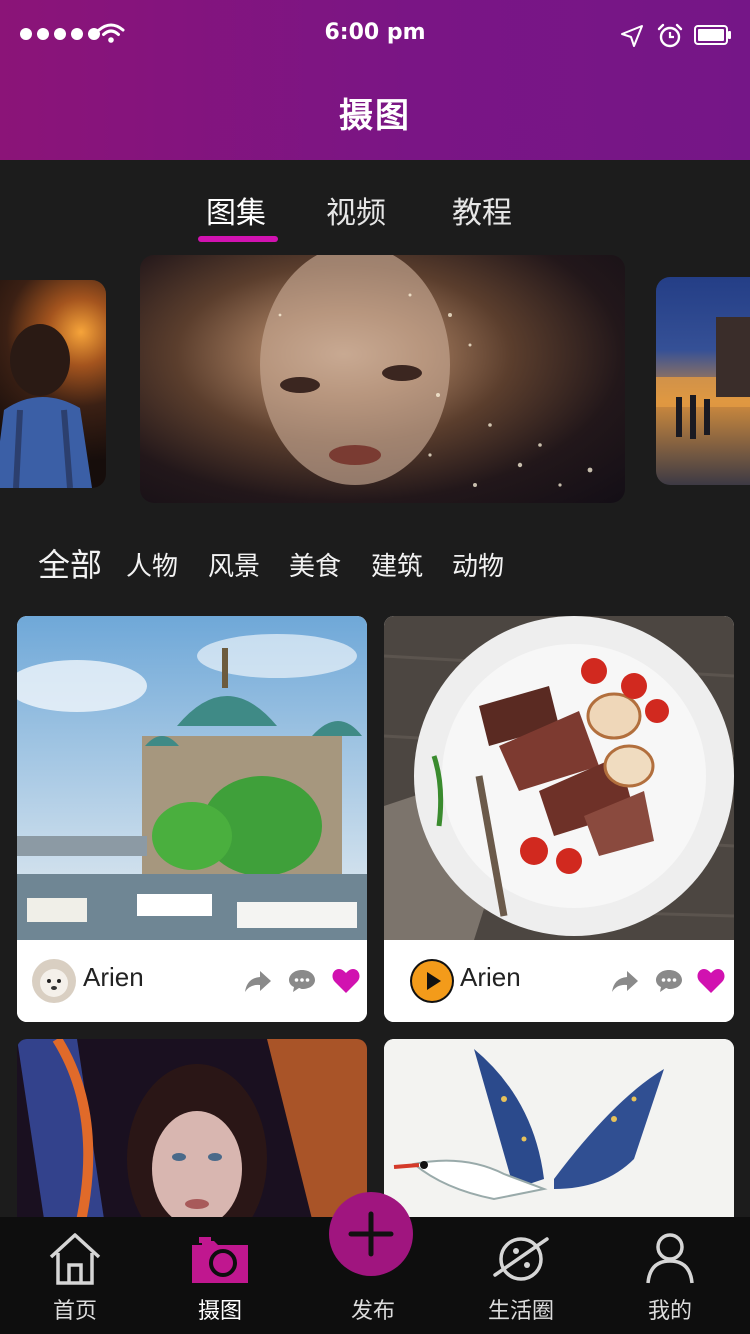 This screenshot has height=1334, width=750. I want to click on neon-portrait-photo, so click(192, 1139).